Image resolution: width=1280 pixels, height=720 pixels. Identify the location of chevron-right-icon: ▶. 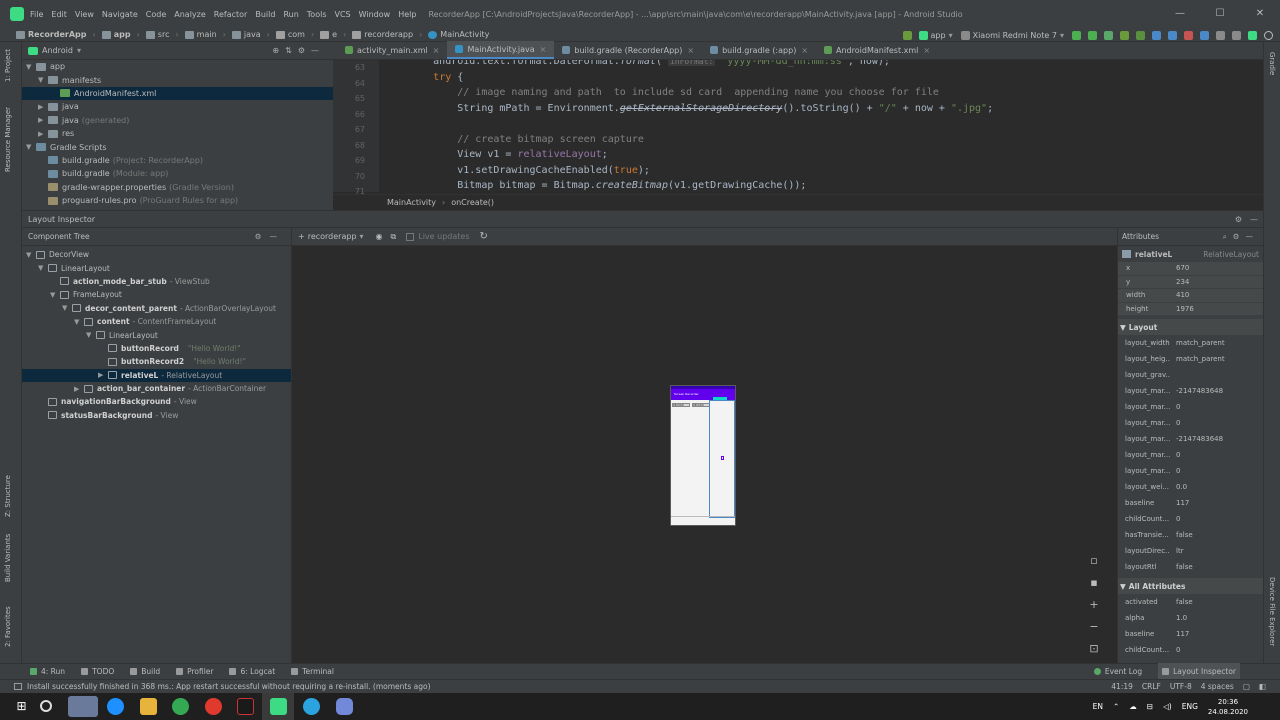
(43, 107).